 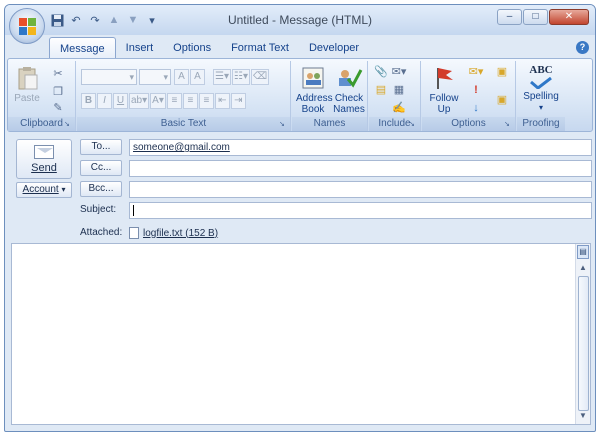 What do you see at coordinates (541, 89) in the screenshot?
I see `spelling-button: ABC Spelling ▾` at bounding box center [541, 89].